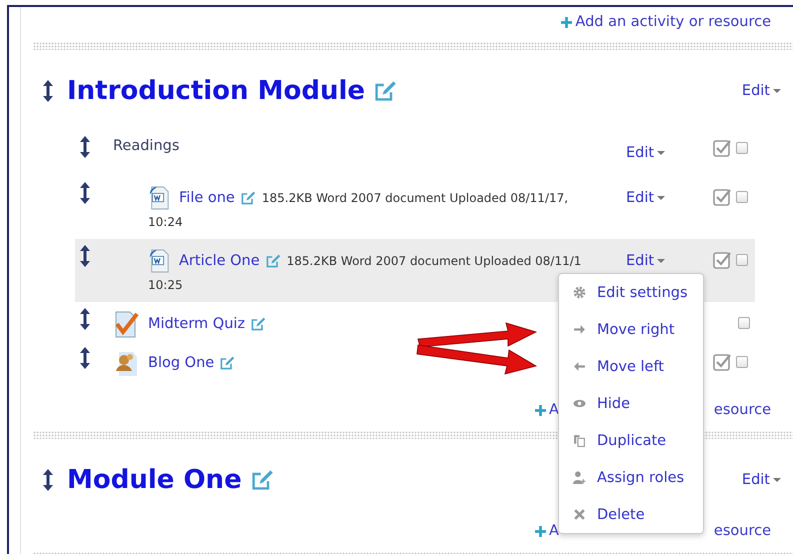 The height and width of the screenshot is (554, 793). What do you see at coordinates (216, 91) in the screenshot?
I see `section-title: Introduction Module` at bounding box center [216, 91].